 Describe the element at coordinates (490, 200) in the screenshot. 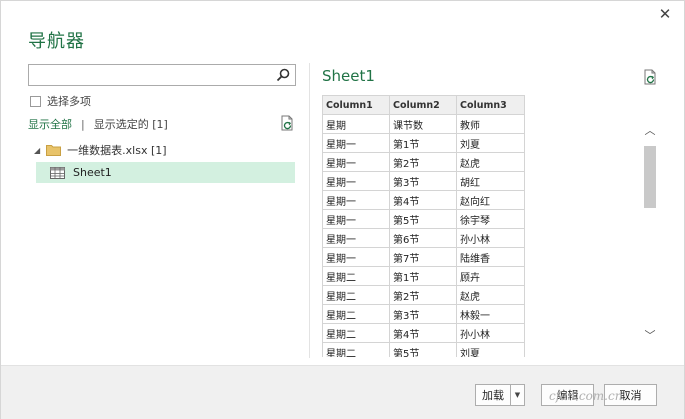

I see `table-cell: 赵向红` at that location.